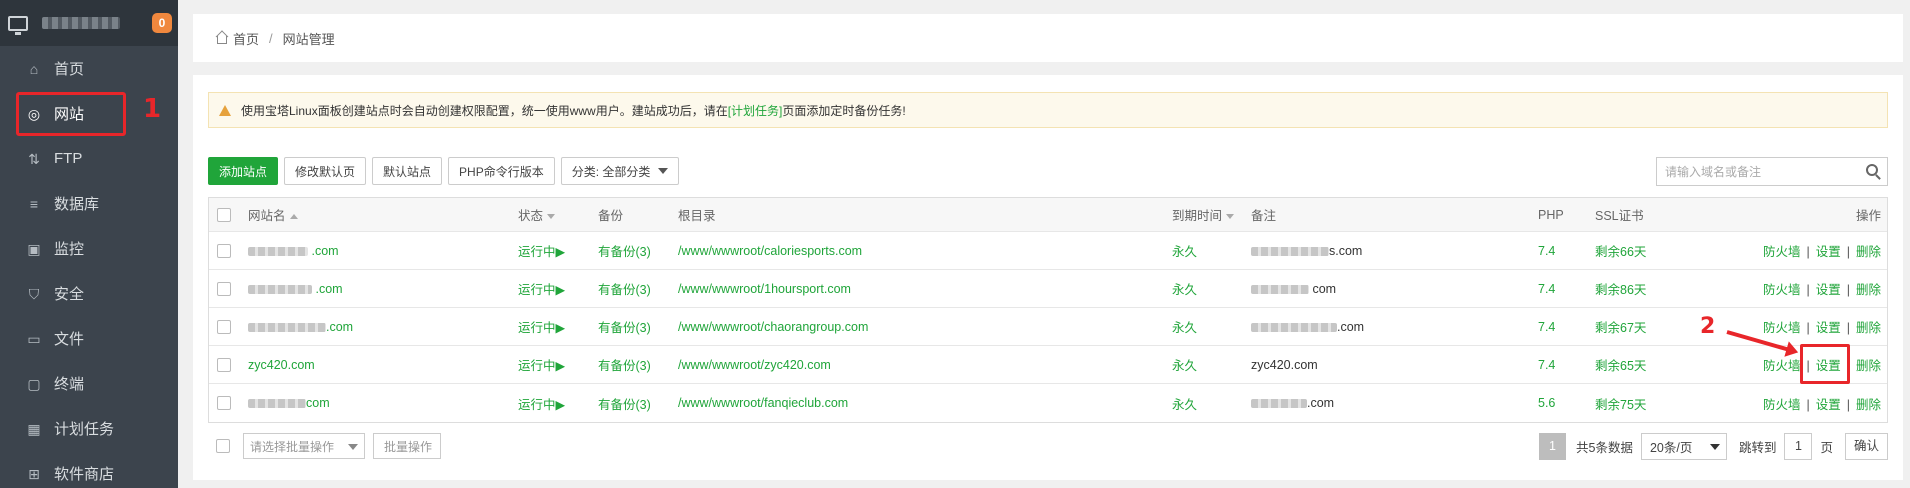 The height and width of the screenshot is (488, 1910). Describe the element at coordinates (1306, 251) in the screenshot. I see `note-value: s.com` at that location.